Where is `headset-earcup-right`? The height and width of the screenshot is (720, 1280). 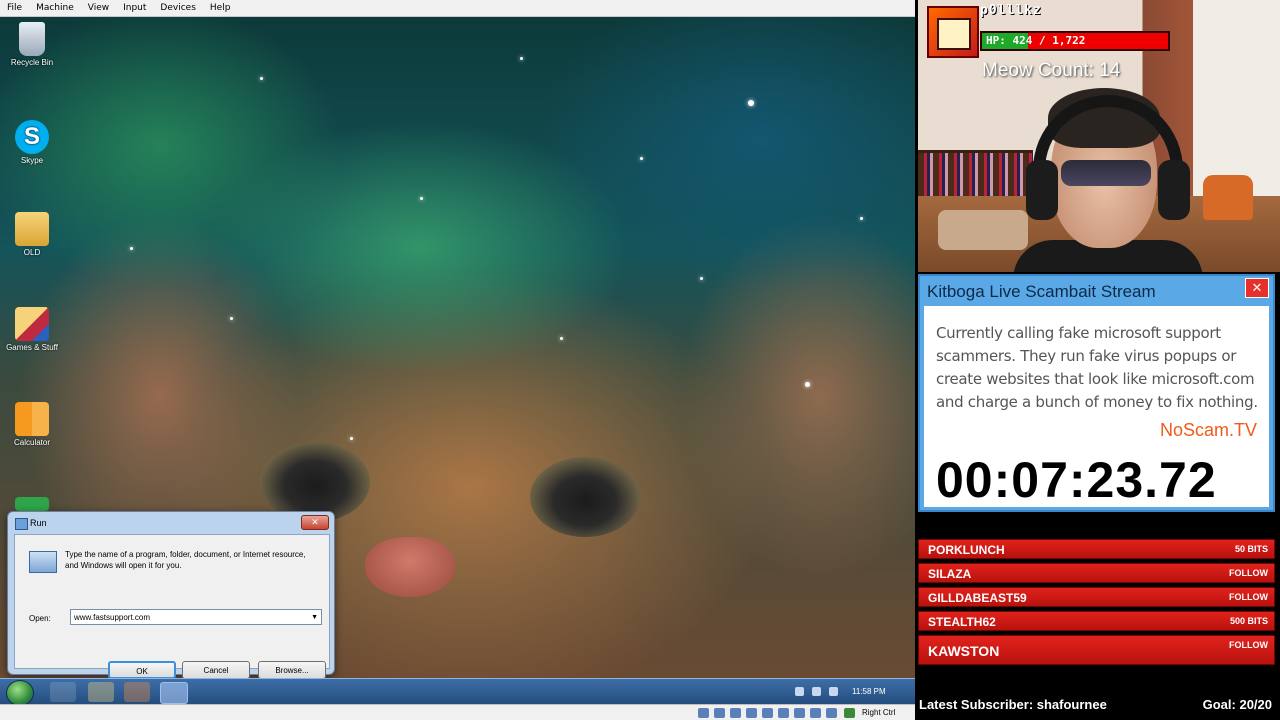
headset-earcup-right is located at coordinates (1174, 190).